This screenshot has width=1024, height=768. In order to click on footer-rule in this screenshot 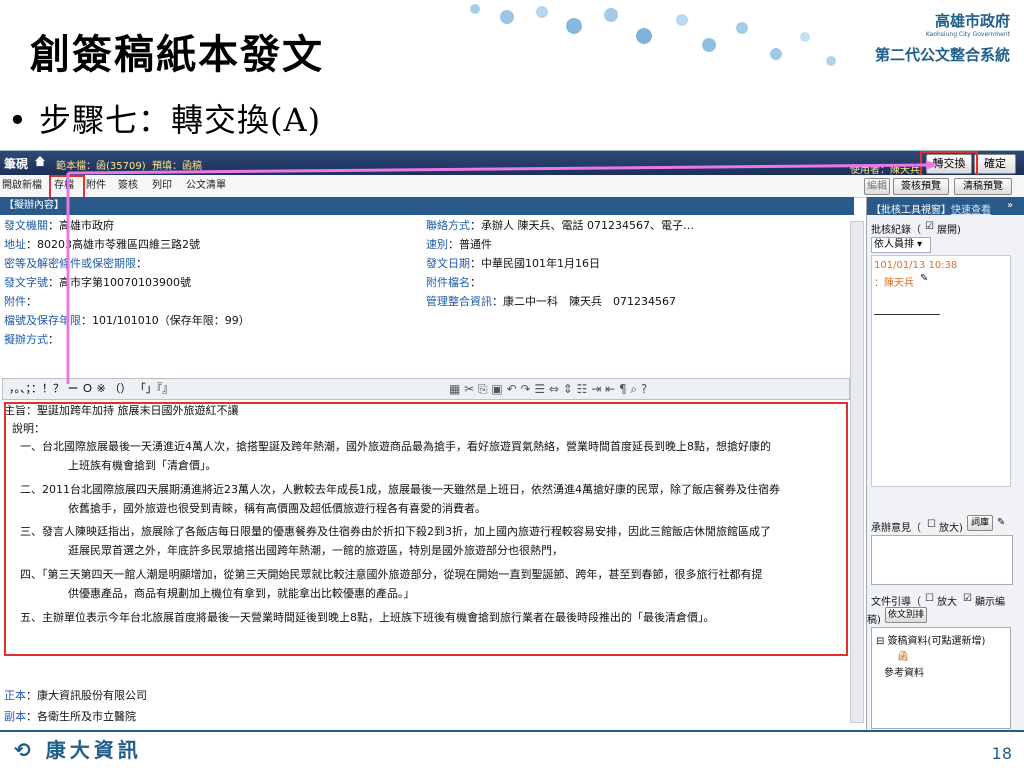, I will do `click(512, 731)`.